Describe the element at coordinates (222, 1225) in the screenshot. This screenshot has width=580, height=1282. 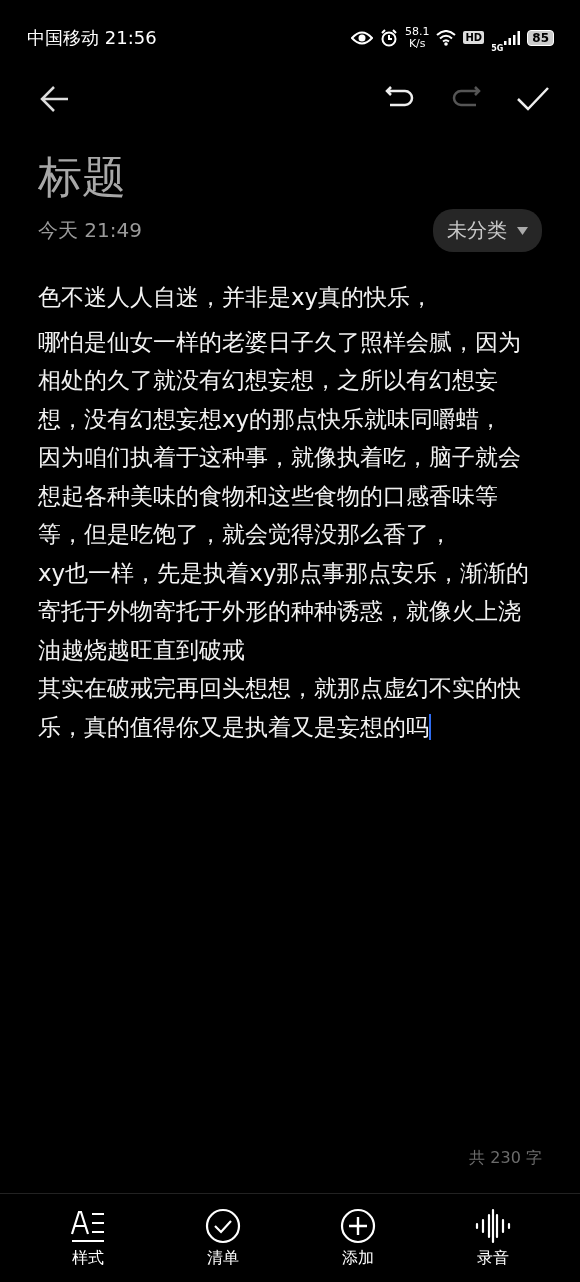
I see `check-circle-icon` at that location.